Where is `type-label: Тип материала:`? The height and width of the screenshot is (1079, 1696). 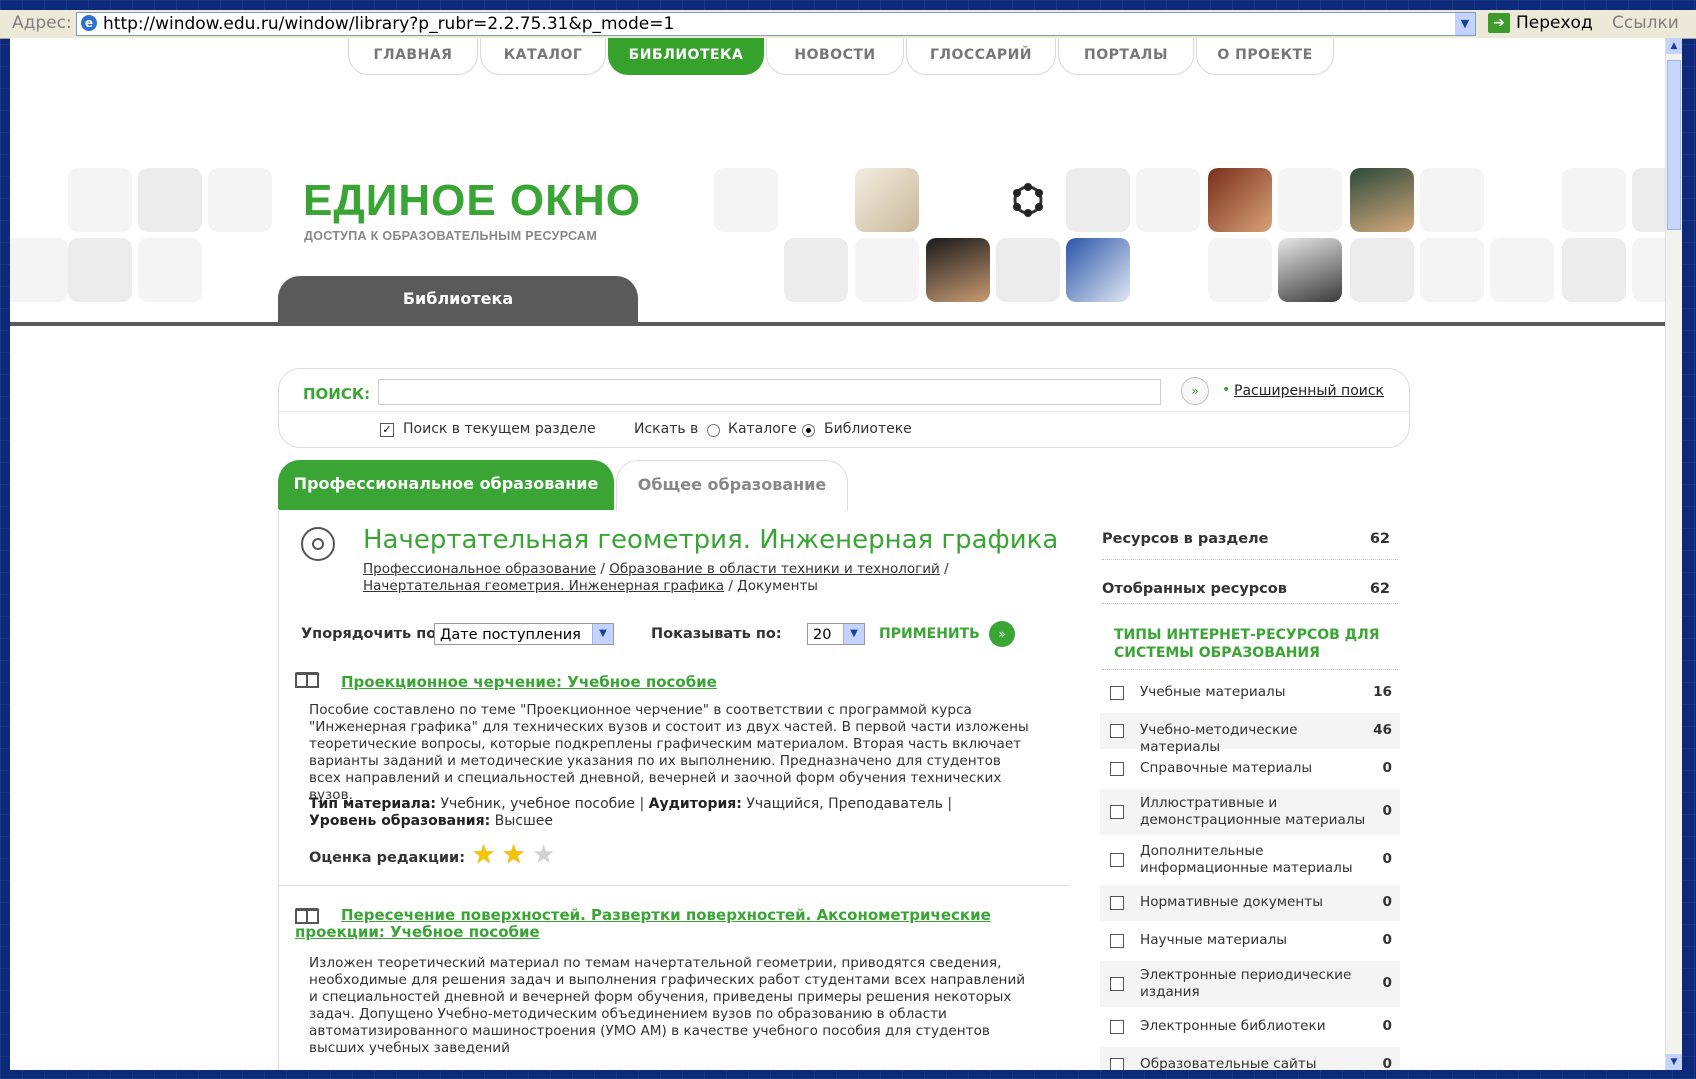
type-label: Тип материала: is located at coordinates (372, 804).